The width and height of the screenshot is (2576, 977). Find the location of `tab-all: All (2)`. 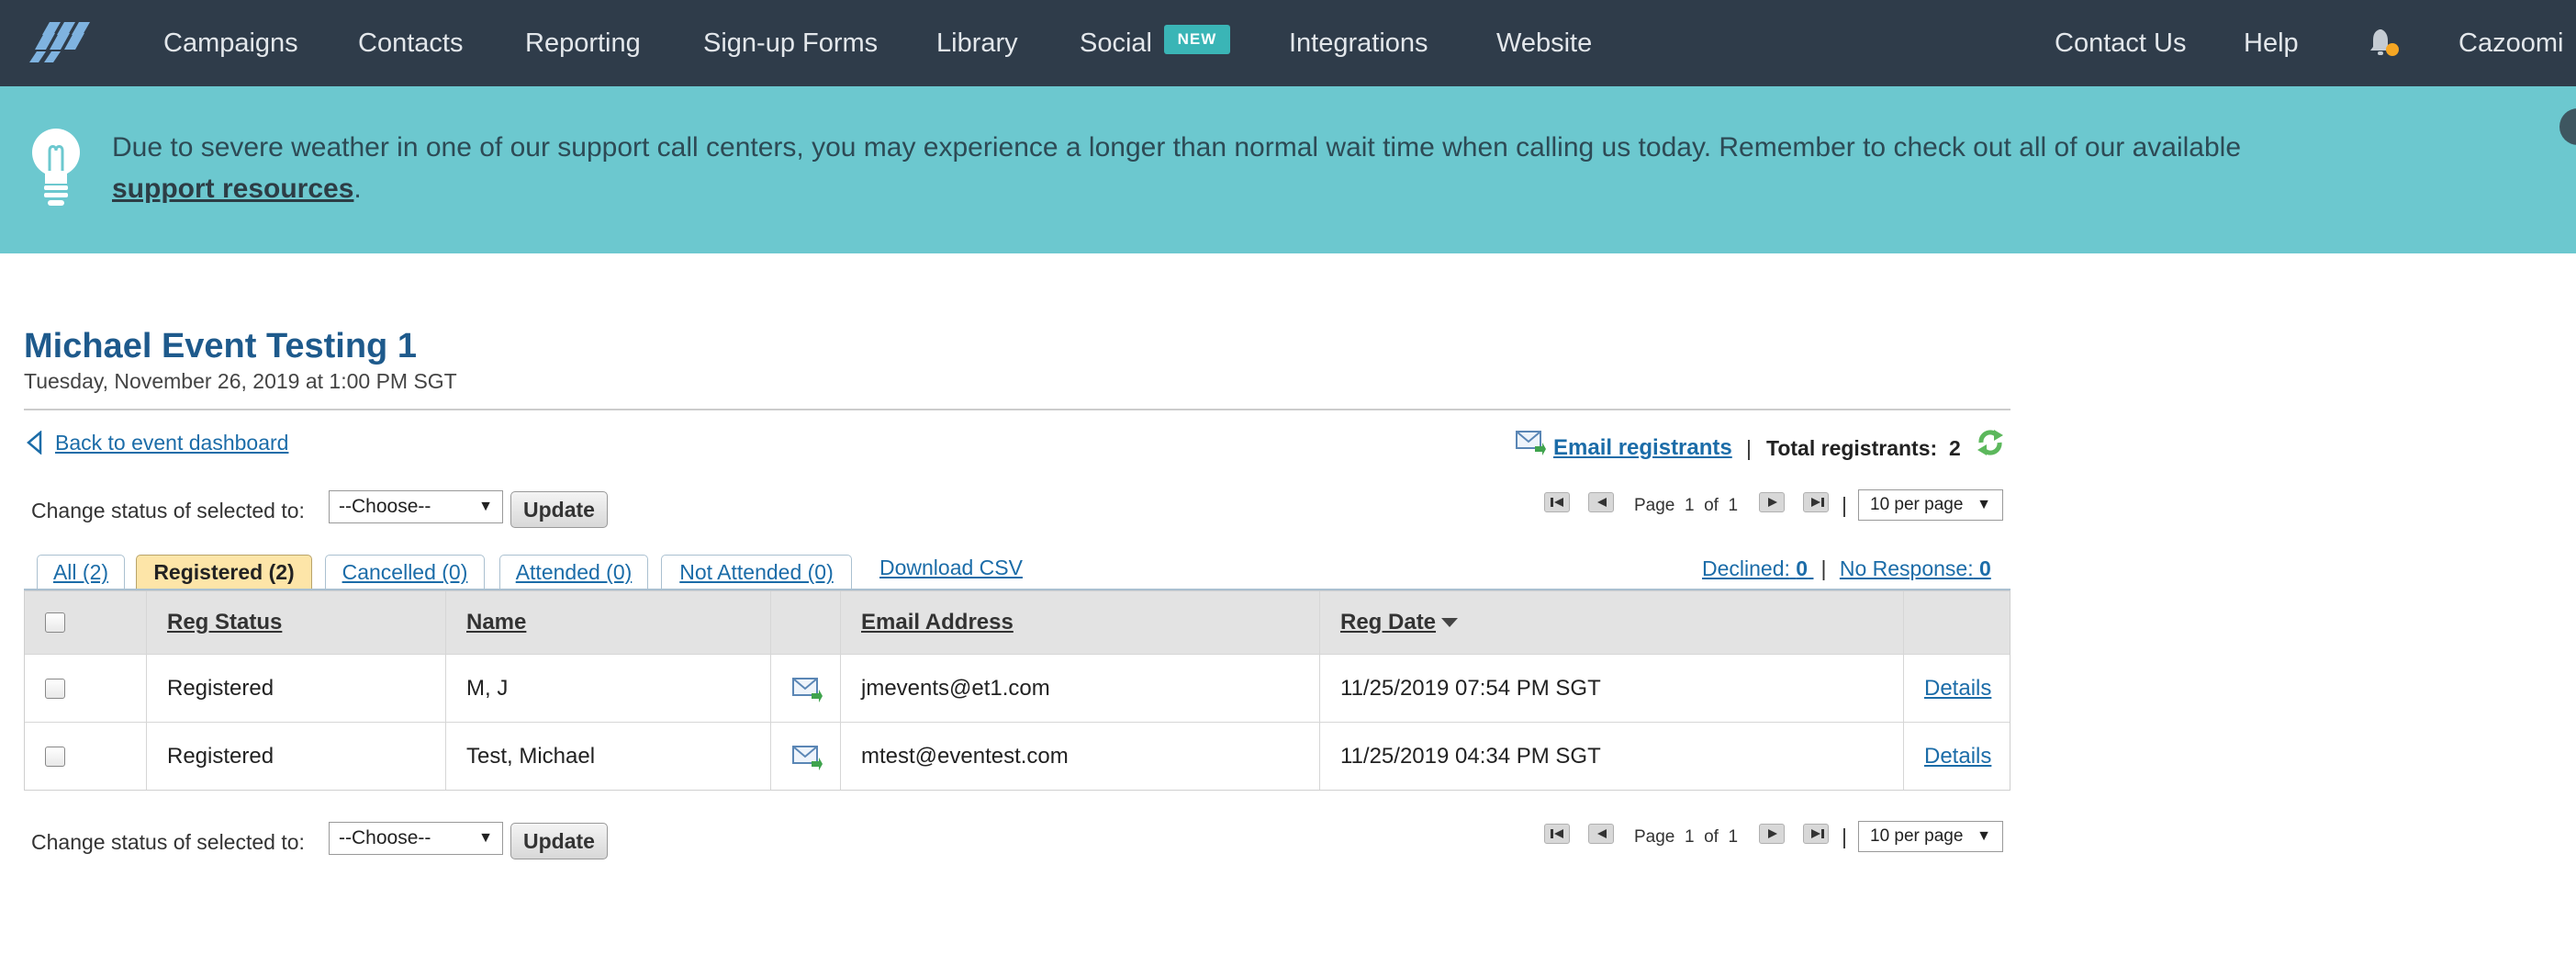

tab-all: All (2) is located at coordinates (81, 572).